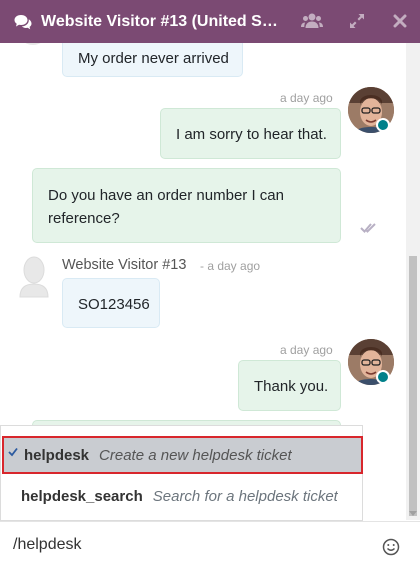  I want to click on smile-icon, so click(391, 547).